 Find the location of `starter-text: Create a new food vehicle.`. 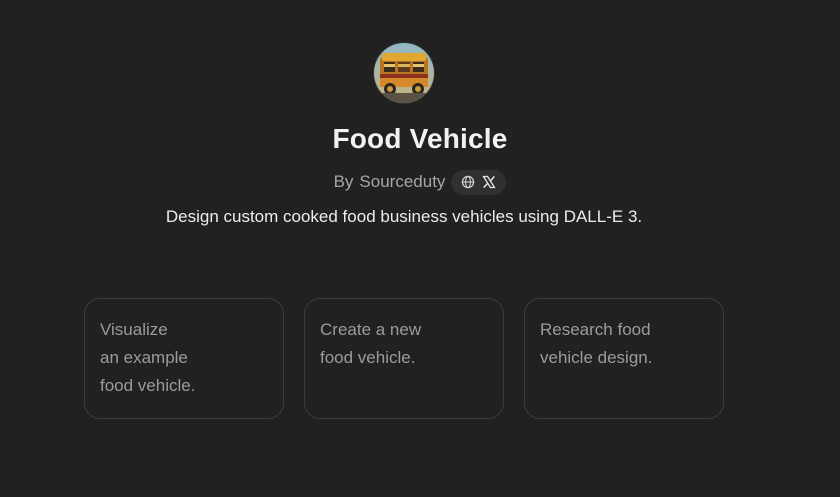

starter-text: Create a new food vehicle. is located at coordinates (371, 343).